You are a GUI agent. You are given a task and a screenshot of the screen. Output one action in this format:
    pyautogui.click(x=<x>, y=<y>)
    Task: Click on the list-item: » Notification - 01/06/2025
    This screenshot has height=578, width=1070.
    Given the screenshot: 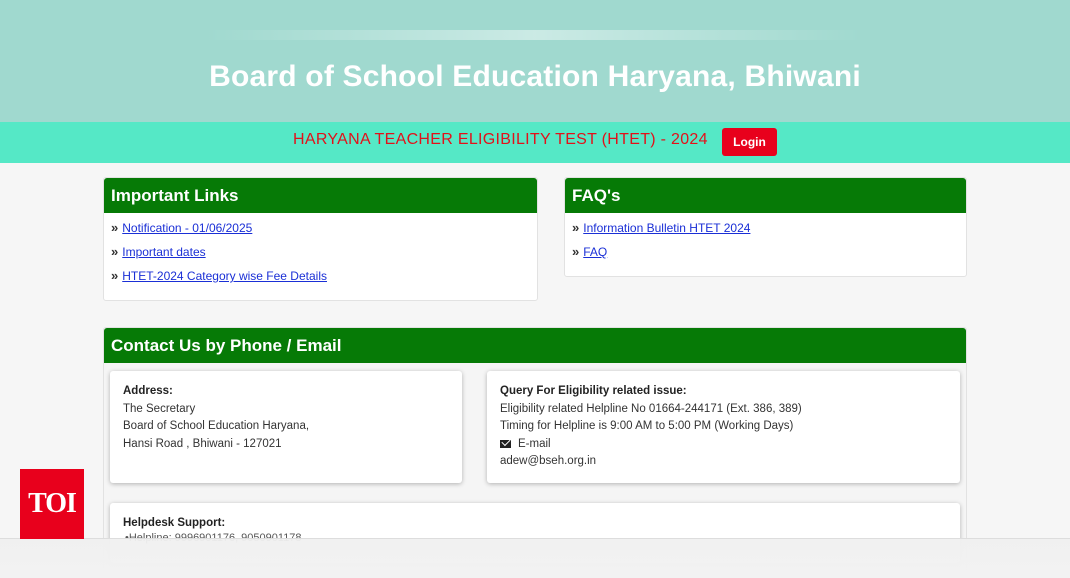 What is the action you would take?
    pyautogui.click(x=324, y=233)
    